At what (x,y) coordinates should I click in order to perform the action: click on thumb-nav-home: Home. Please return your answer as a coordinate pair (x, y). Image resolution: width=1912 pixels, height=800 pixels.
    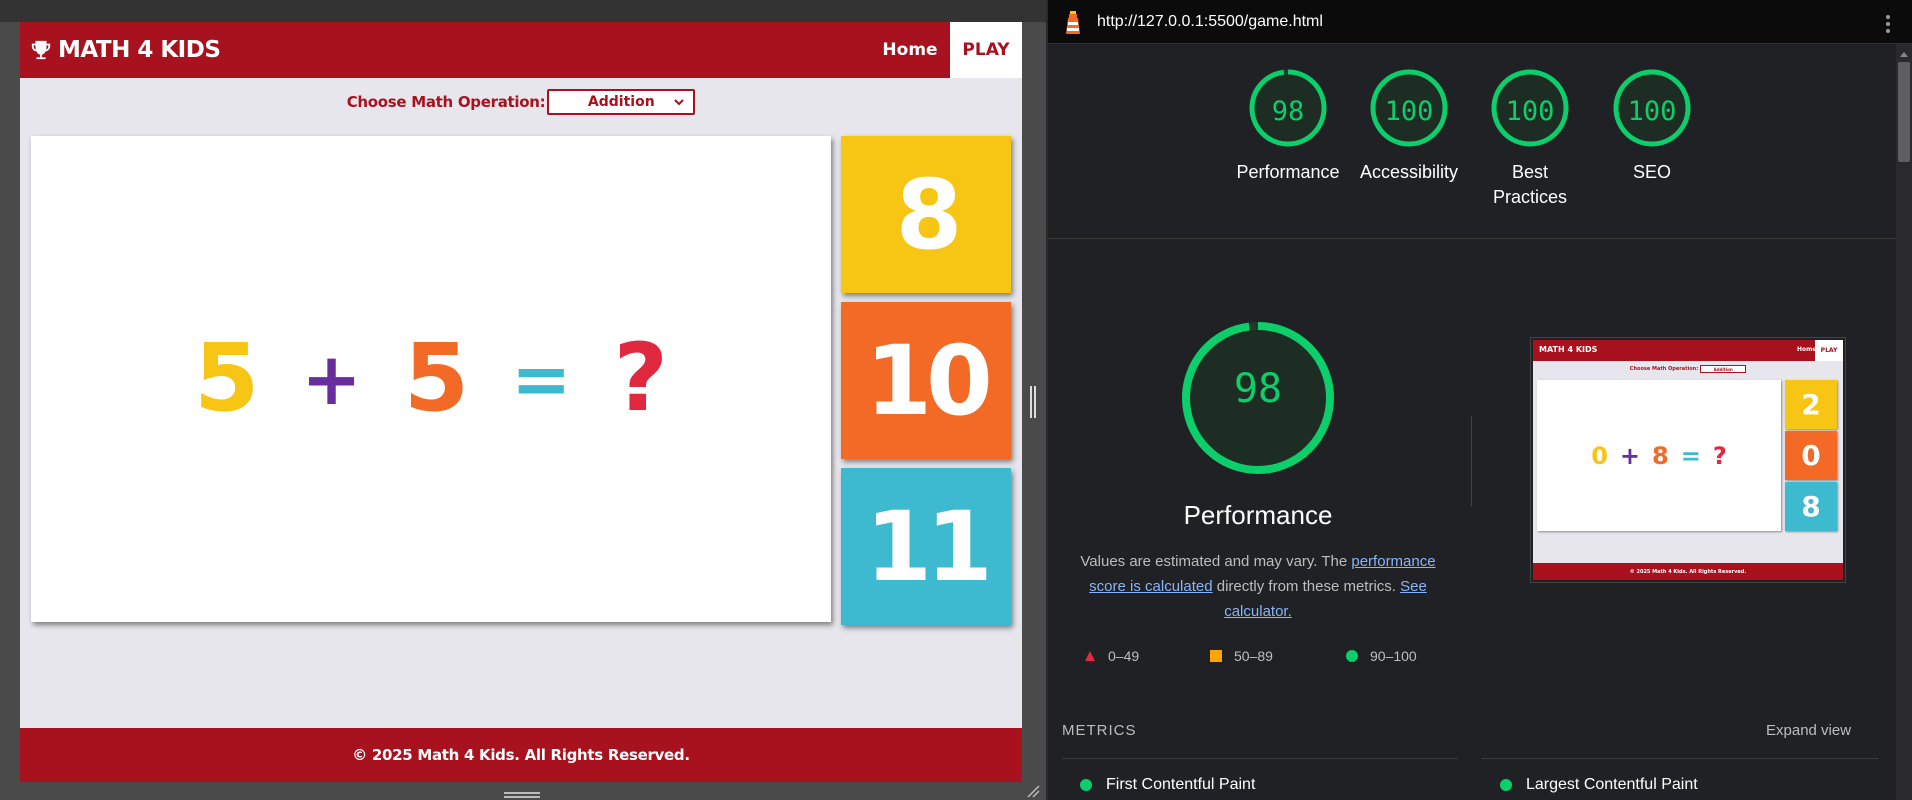
    Looking at the image, I should click on (1807, 349).